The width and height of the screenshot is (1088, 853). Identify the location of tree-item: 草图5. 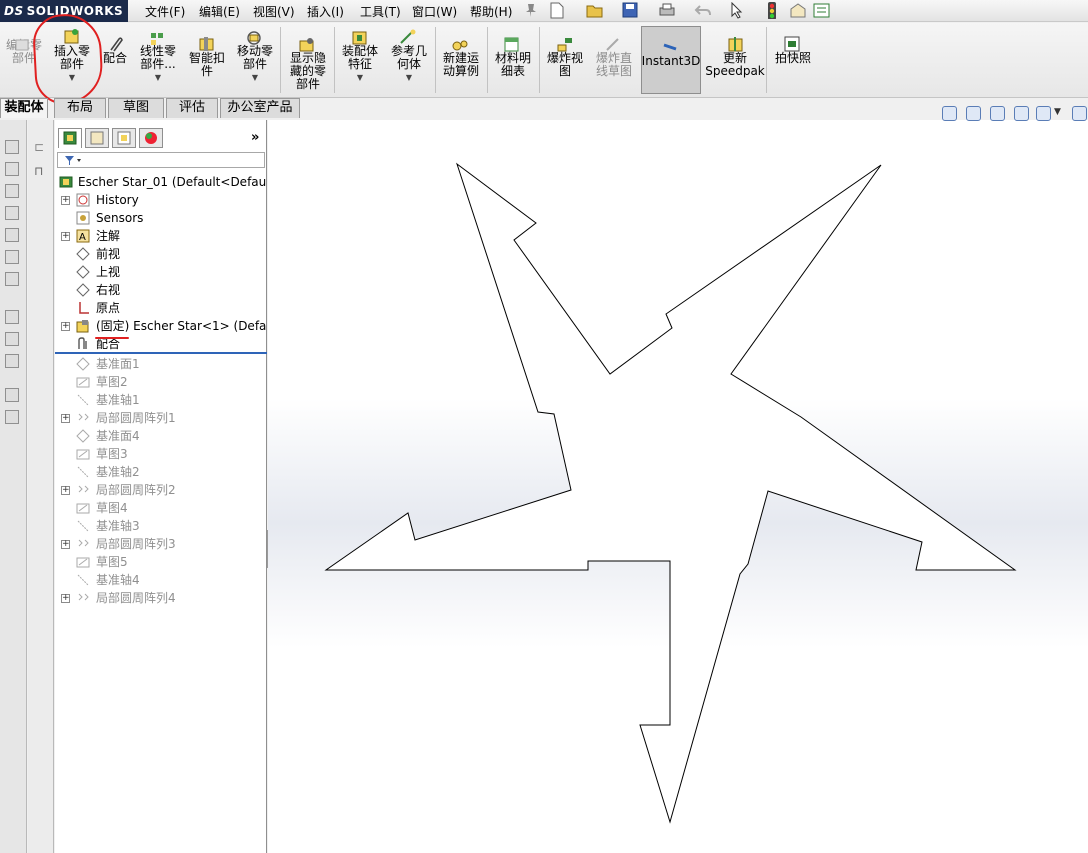
(161, 562).